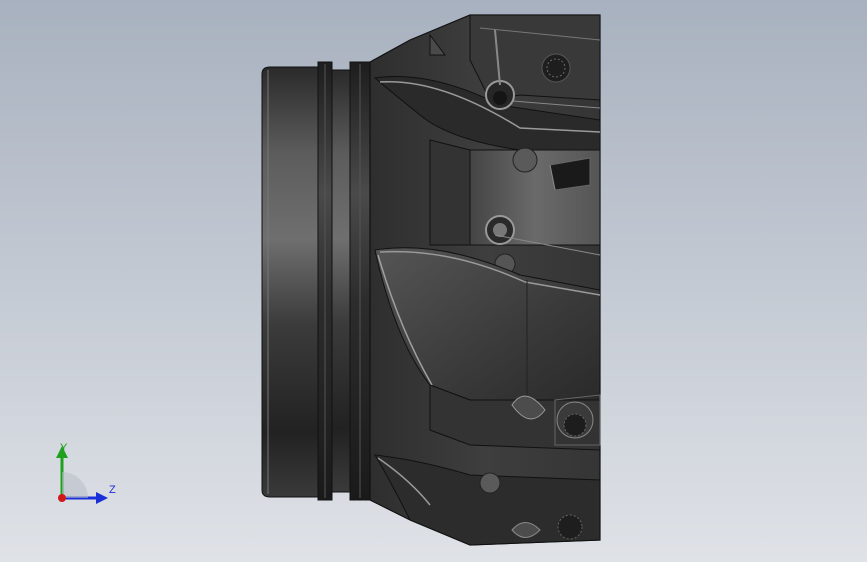  I want to click on x-axis-dot, so click(62, 498).